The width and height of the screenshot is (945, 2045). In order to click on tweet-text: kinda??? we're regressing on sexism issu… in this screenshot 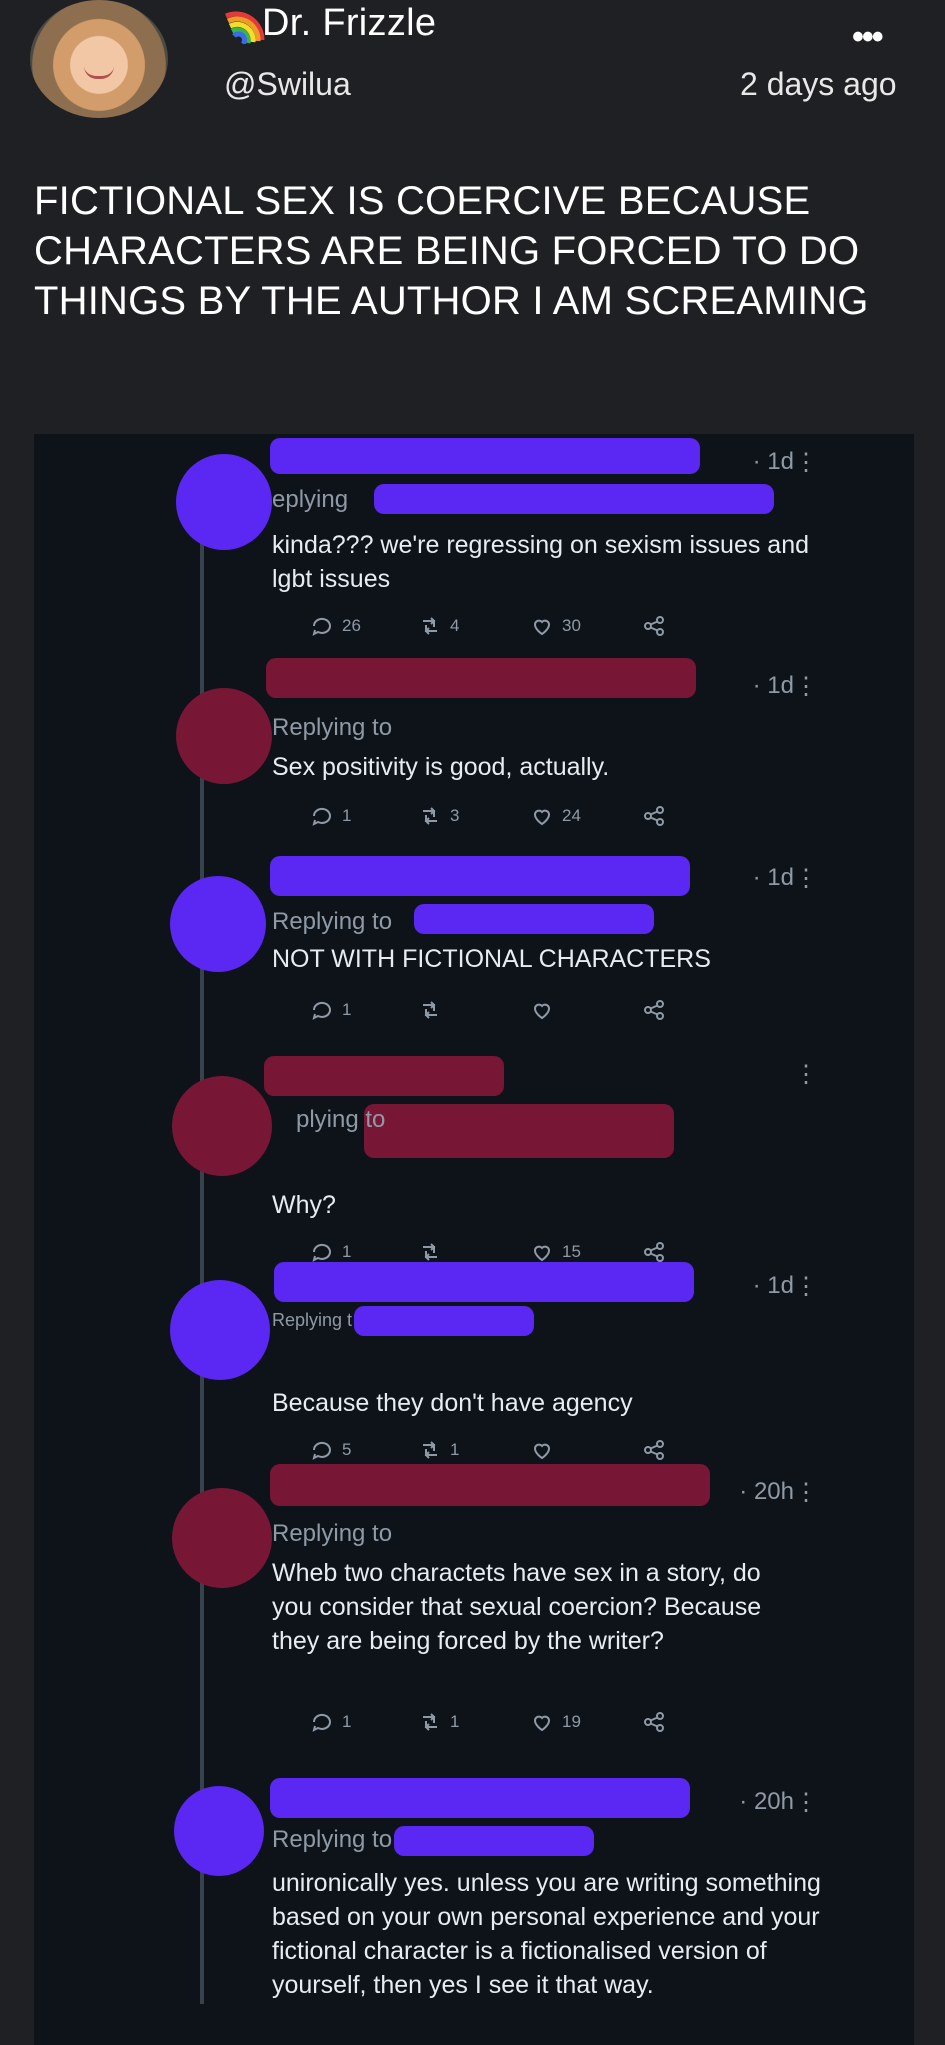, I will do `click(540, 562)`.